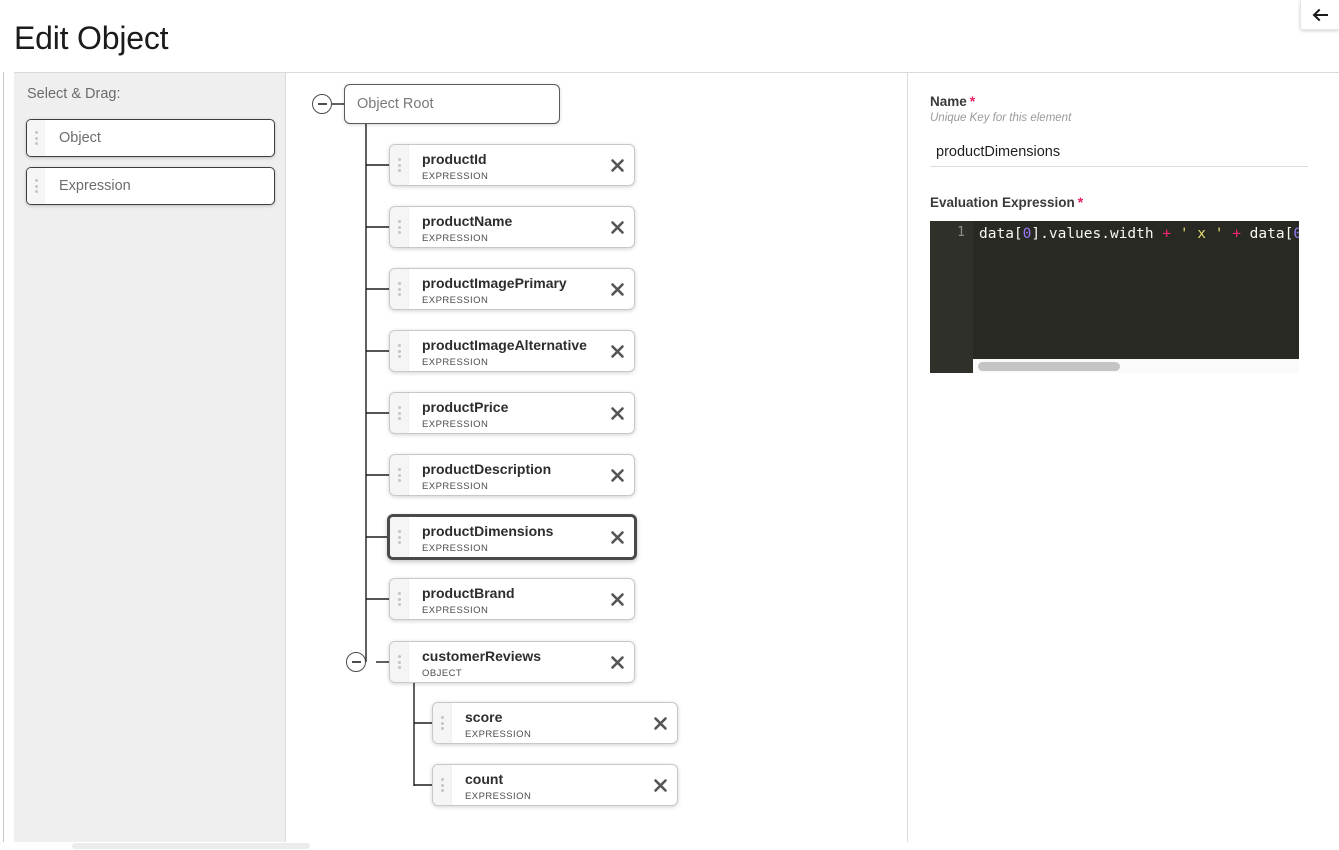 The image size is (1339, 850). What do you see at coordinates (467, 221) in the screenshot?
I see `tree-node-title: productName` at bounding box center [467, 221].